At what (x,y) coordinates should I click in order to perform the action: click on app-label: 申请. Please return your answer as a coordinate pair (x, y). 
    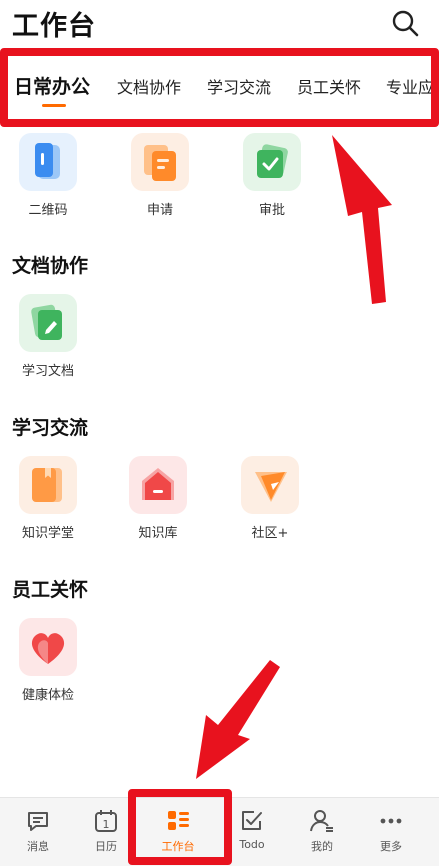
    Looking at the image, I should click on (159, 210).